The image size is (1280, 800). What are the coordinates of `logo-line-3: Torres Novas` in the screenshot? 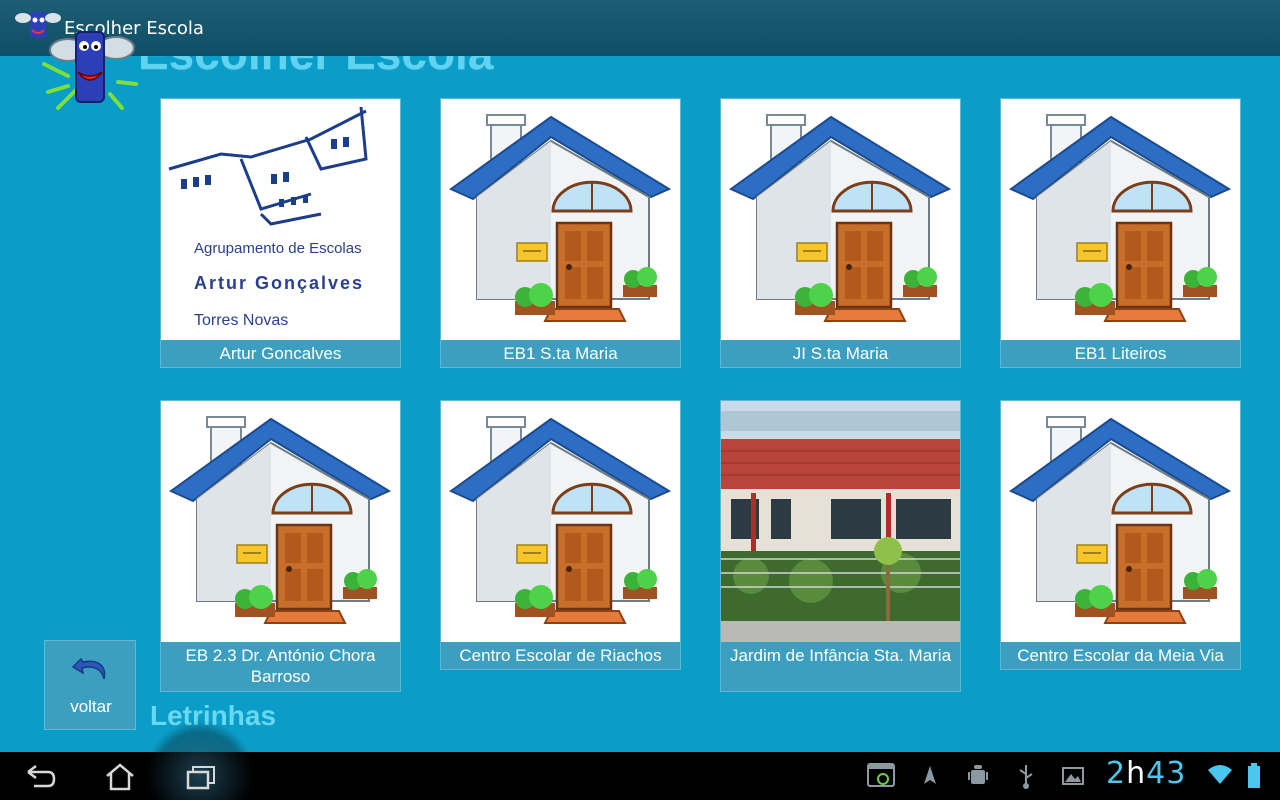 It's located at (241, 320).